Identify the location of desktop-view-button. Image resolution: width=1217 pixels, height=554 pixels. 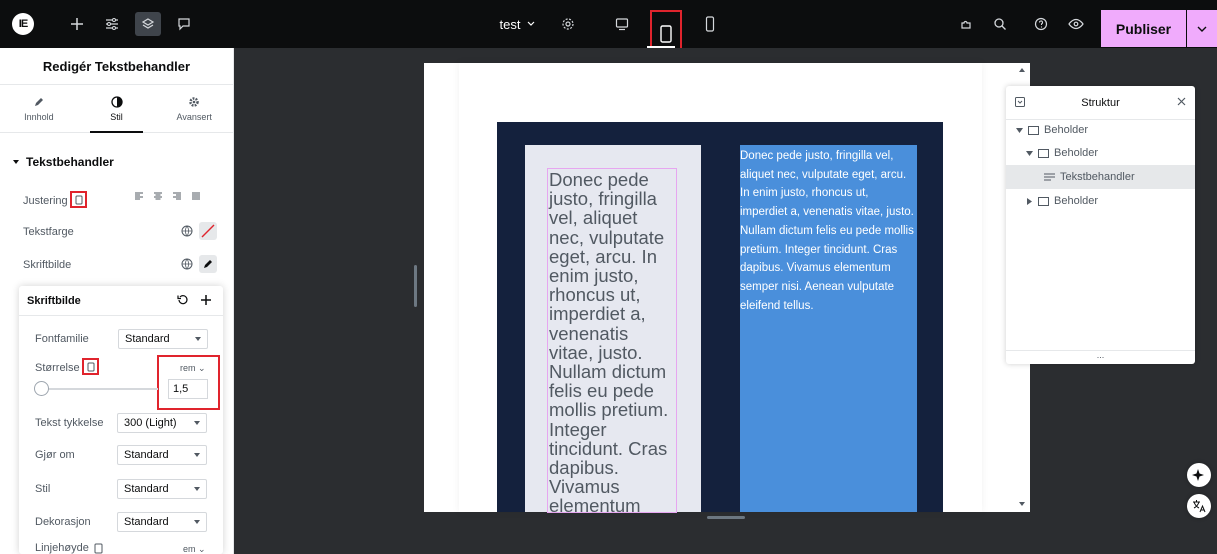
(622, 24).